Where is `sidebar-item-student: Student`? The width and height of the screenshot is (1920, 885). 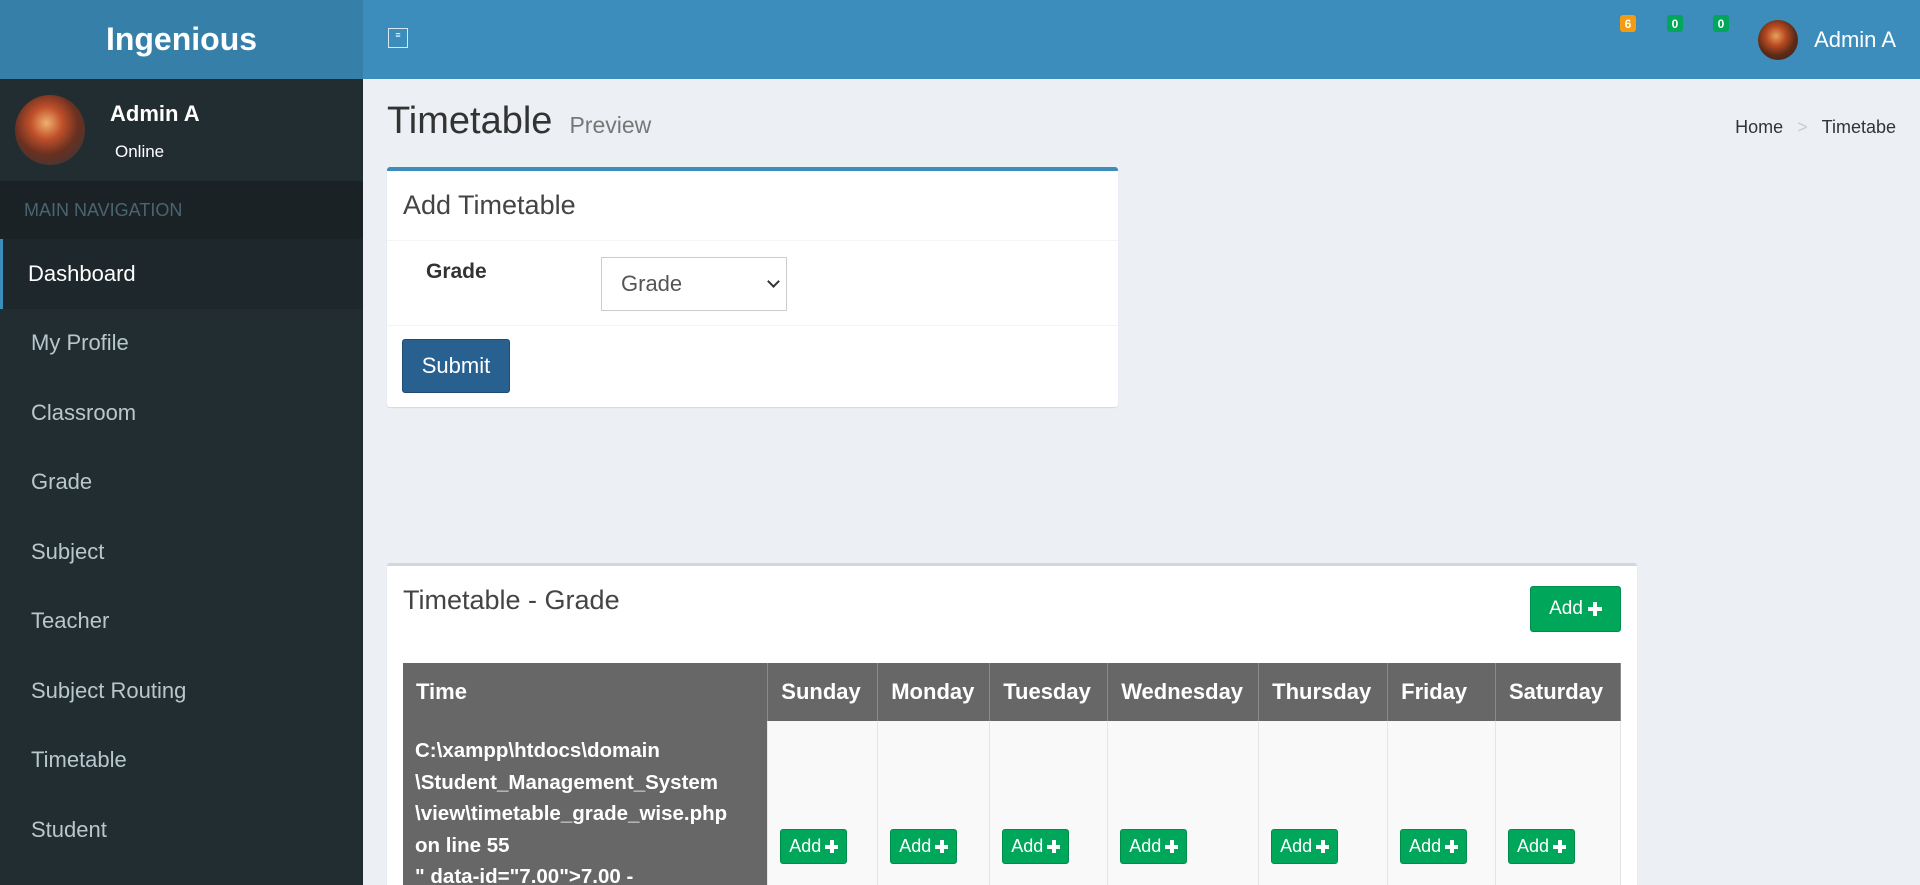
sidebar-item-student: Student is located at coordinates (181, 830).